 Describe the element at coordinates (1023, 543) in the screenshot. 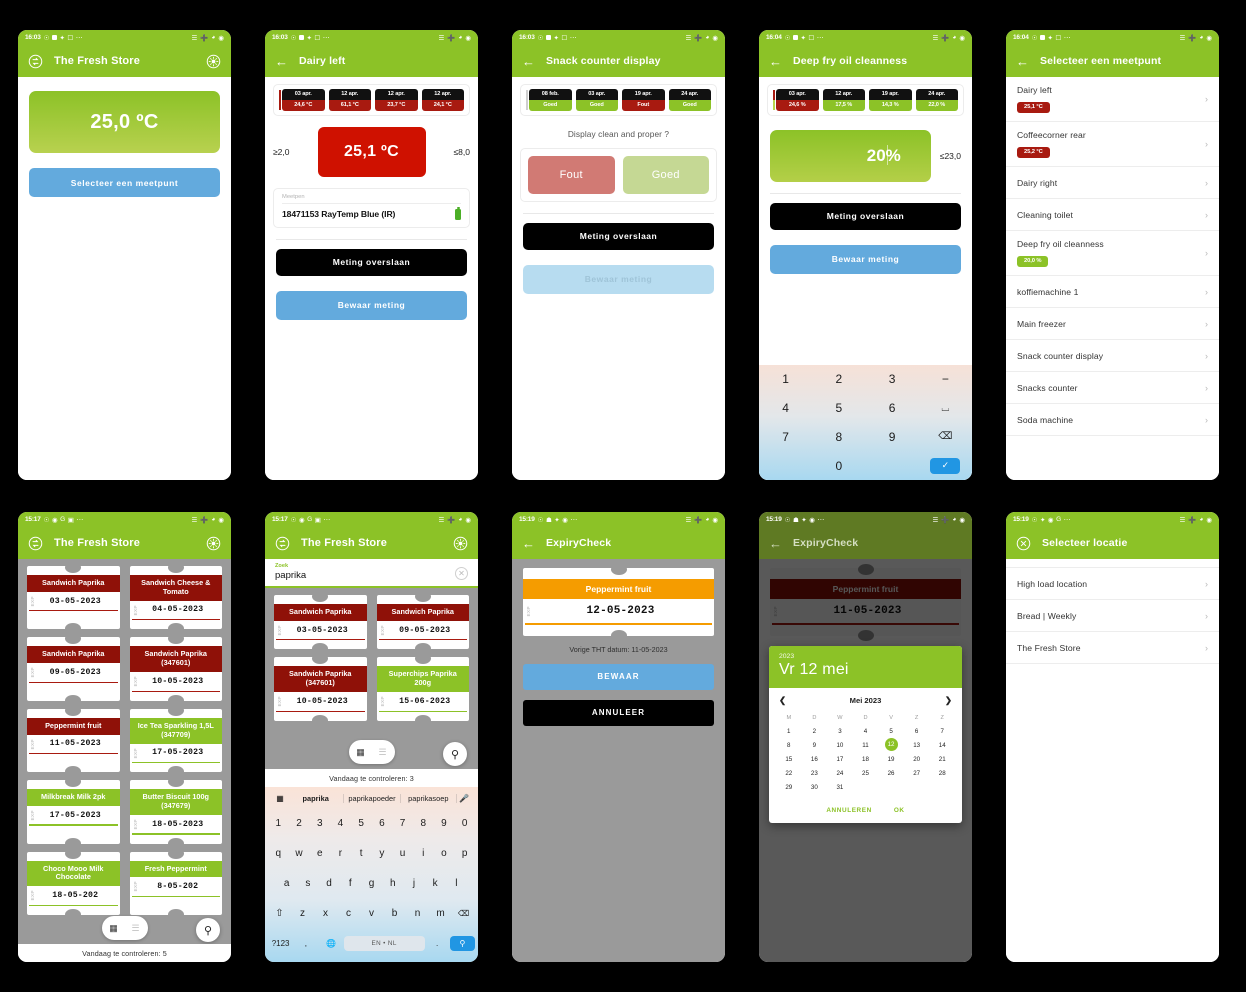

I see `close-icon` at that location.